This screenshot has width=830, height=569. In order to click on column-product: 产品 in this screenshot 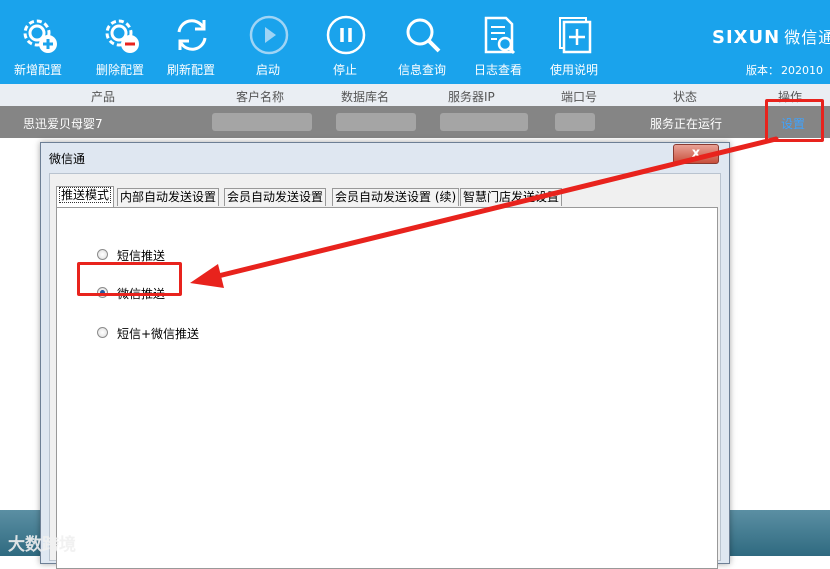, I will do `click(103, 97)`.